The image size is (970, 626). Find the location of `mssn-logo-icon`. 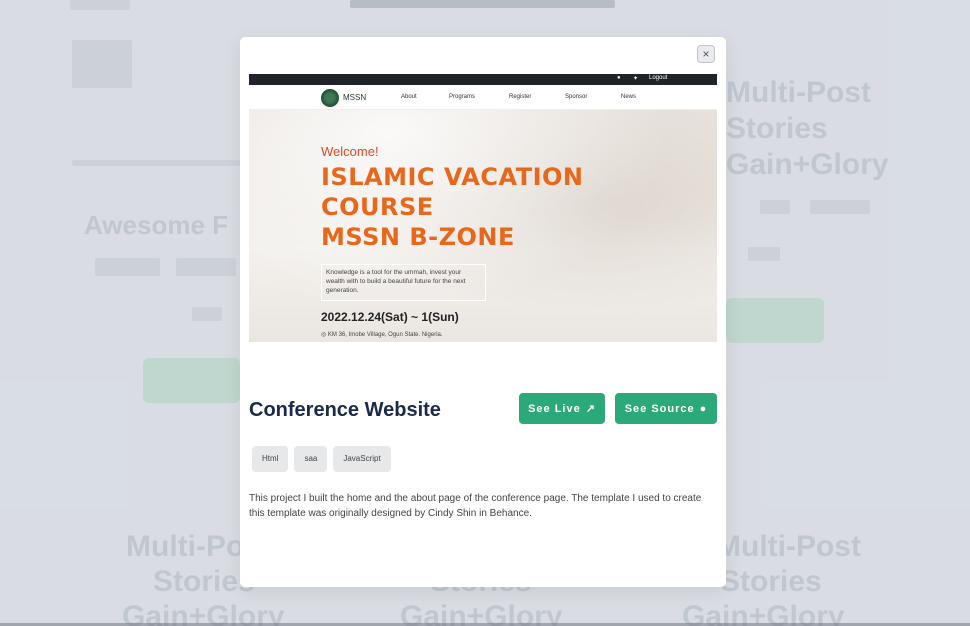

mssn-logo-icon is located at coordinates (330, 98).